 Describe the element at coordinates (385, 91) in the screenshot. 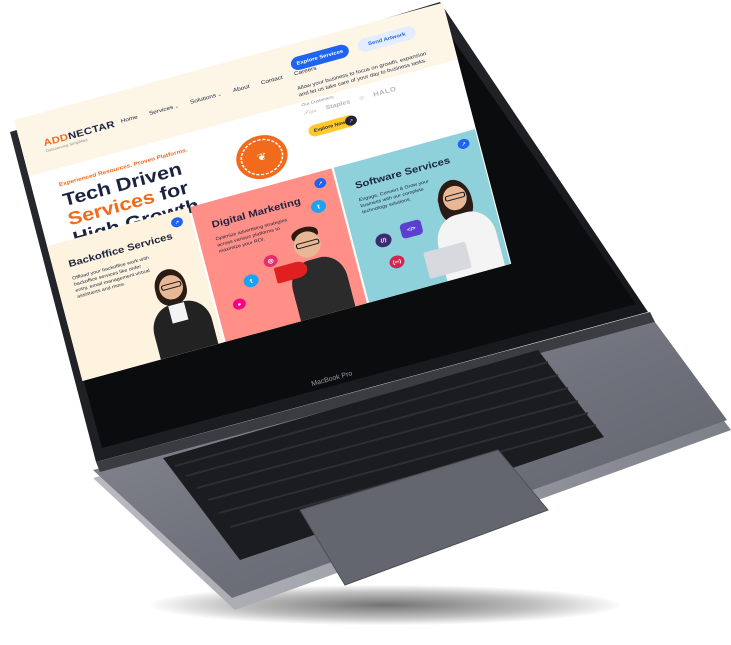

I see `customer-logo-halo: HALO` at that location.